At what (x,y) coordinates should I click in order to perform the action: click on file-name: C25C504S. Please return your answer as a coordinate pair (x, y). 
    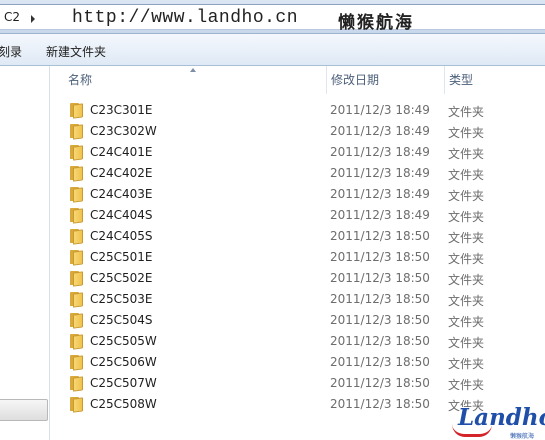
    Looking at the image, I should click on (121, 320).